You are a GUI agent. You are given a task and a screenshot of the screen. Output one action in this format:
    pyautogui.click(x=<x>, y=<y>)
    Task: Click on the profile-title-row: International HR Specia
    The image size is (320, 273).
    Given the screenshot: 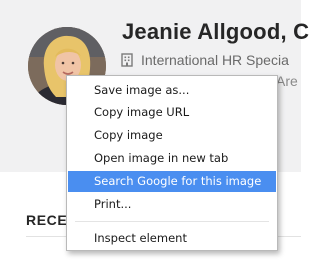 What is the action you would take?
    pyautogui.click(x=204, y=60)
    